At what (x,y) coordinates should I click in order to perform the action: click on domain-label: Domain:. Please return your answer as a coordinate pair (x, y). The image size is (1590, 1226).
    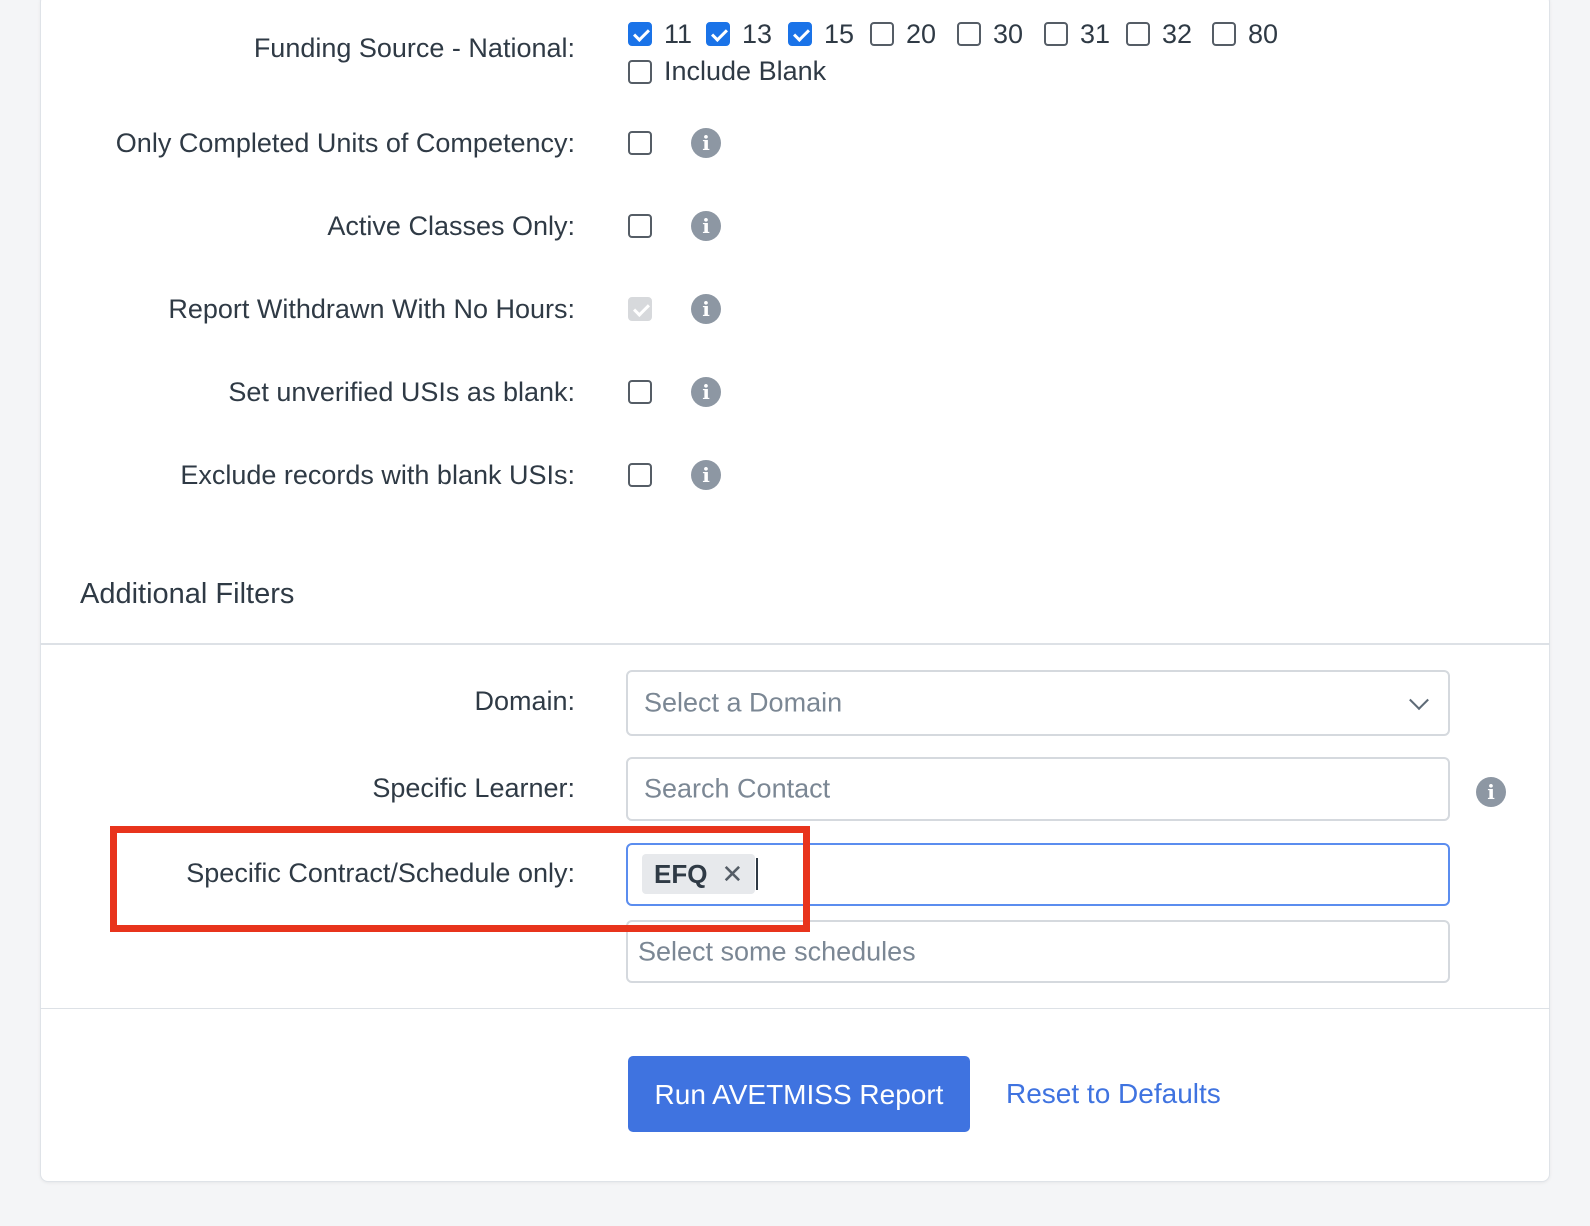
    Looking at the image, I should click on (524, 701).